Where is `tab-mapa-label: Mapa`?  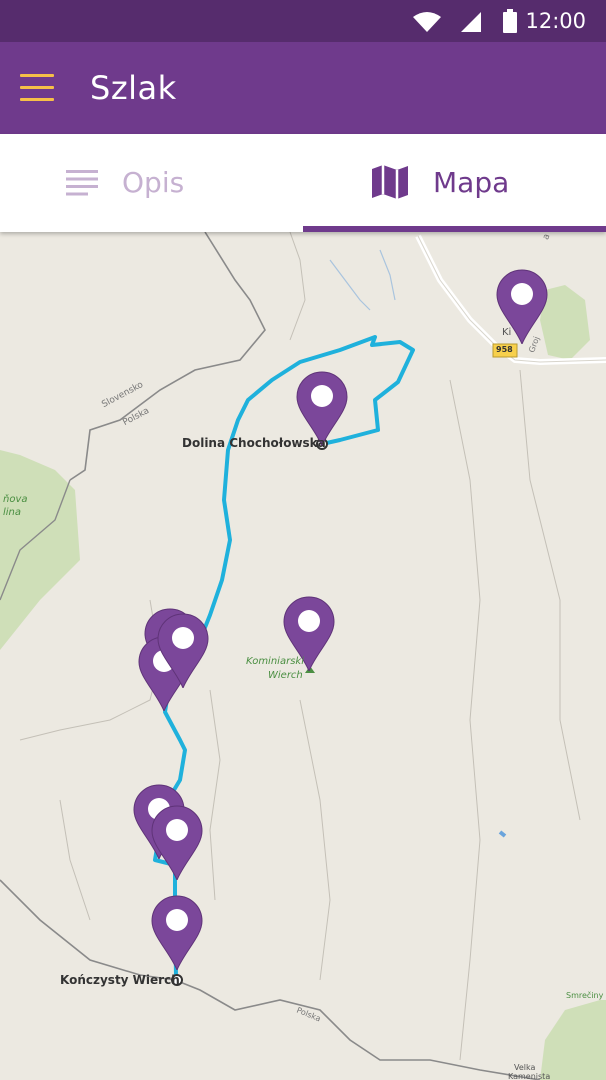
tab-mapa-label: Mapa is located at coordinates (471, 182).